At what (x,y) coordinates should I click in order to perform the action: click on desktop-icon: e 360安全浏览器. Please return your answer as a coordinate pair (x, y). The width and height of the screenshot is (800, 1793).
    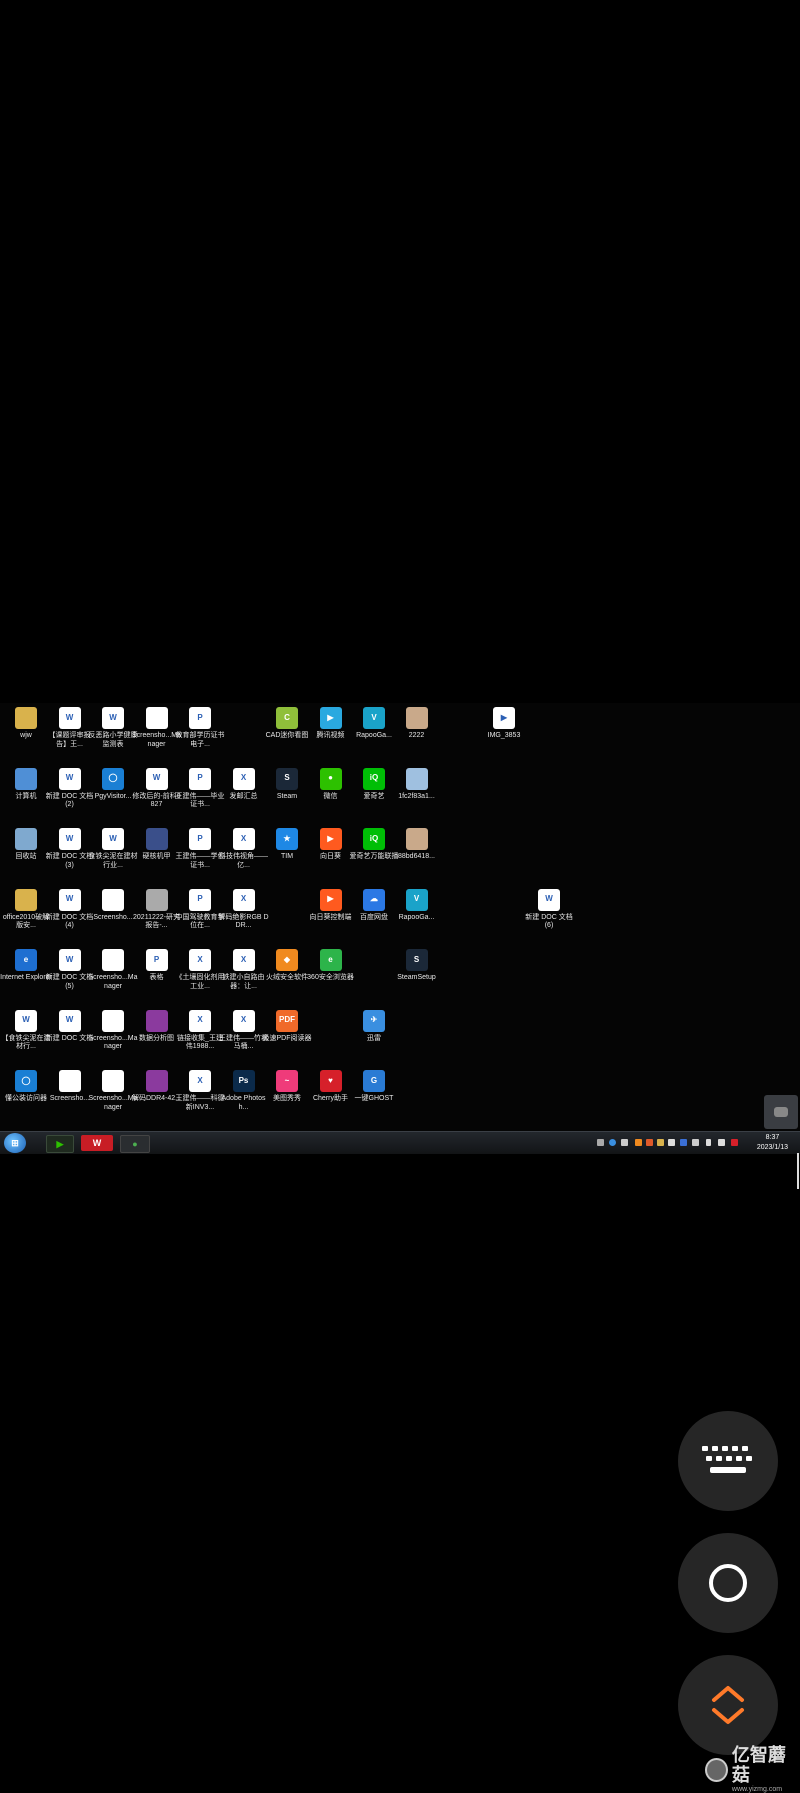
    Looking at the image, I should click on (331, 966).